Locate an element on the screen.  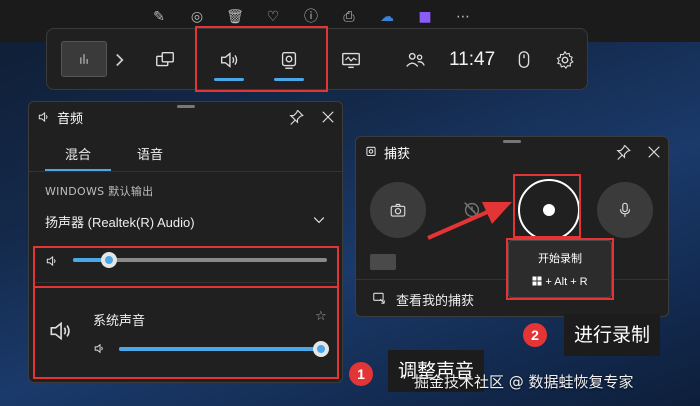
audio-active-indicator is located at coordinates (229, 79).